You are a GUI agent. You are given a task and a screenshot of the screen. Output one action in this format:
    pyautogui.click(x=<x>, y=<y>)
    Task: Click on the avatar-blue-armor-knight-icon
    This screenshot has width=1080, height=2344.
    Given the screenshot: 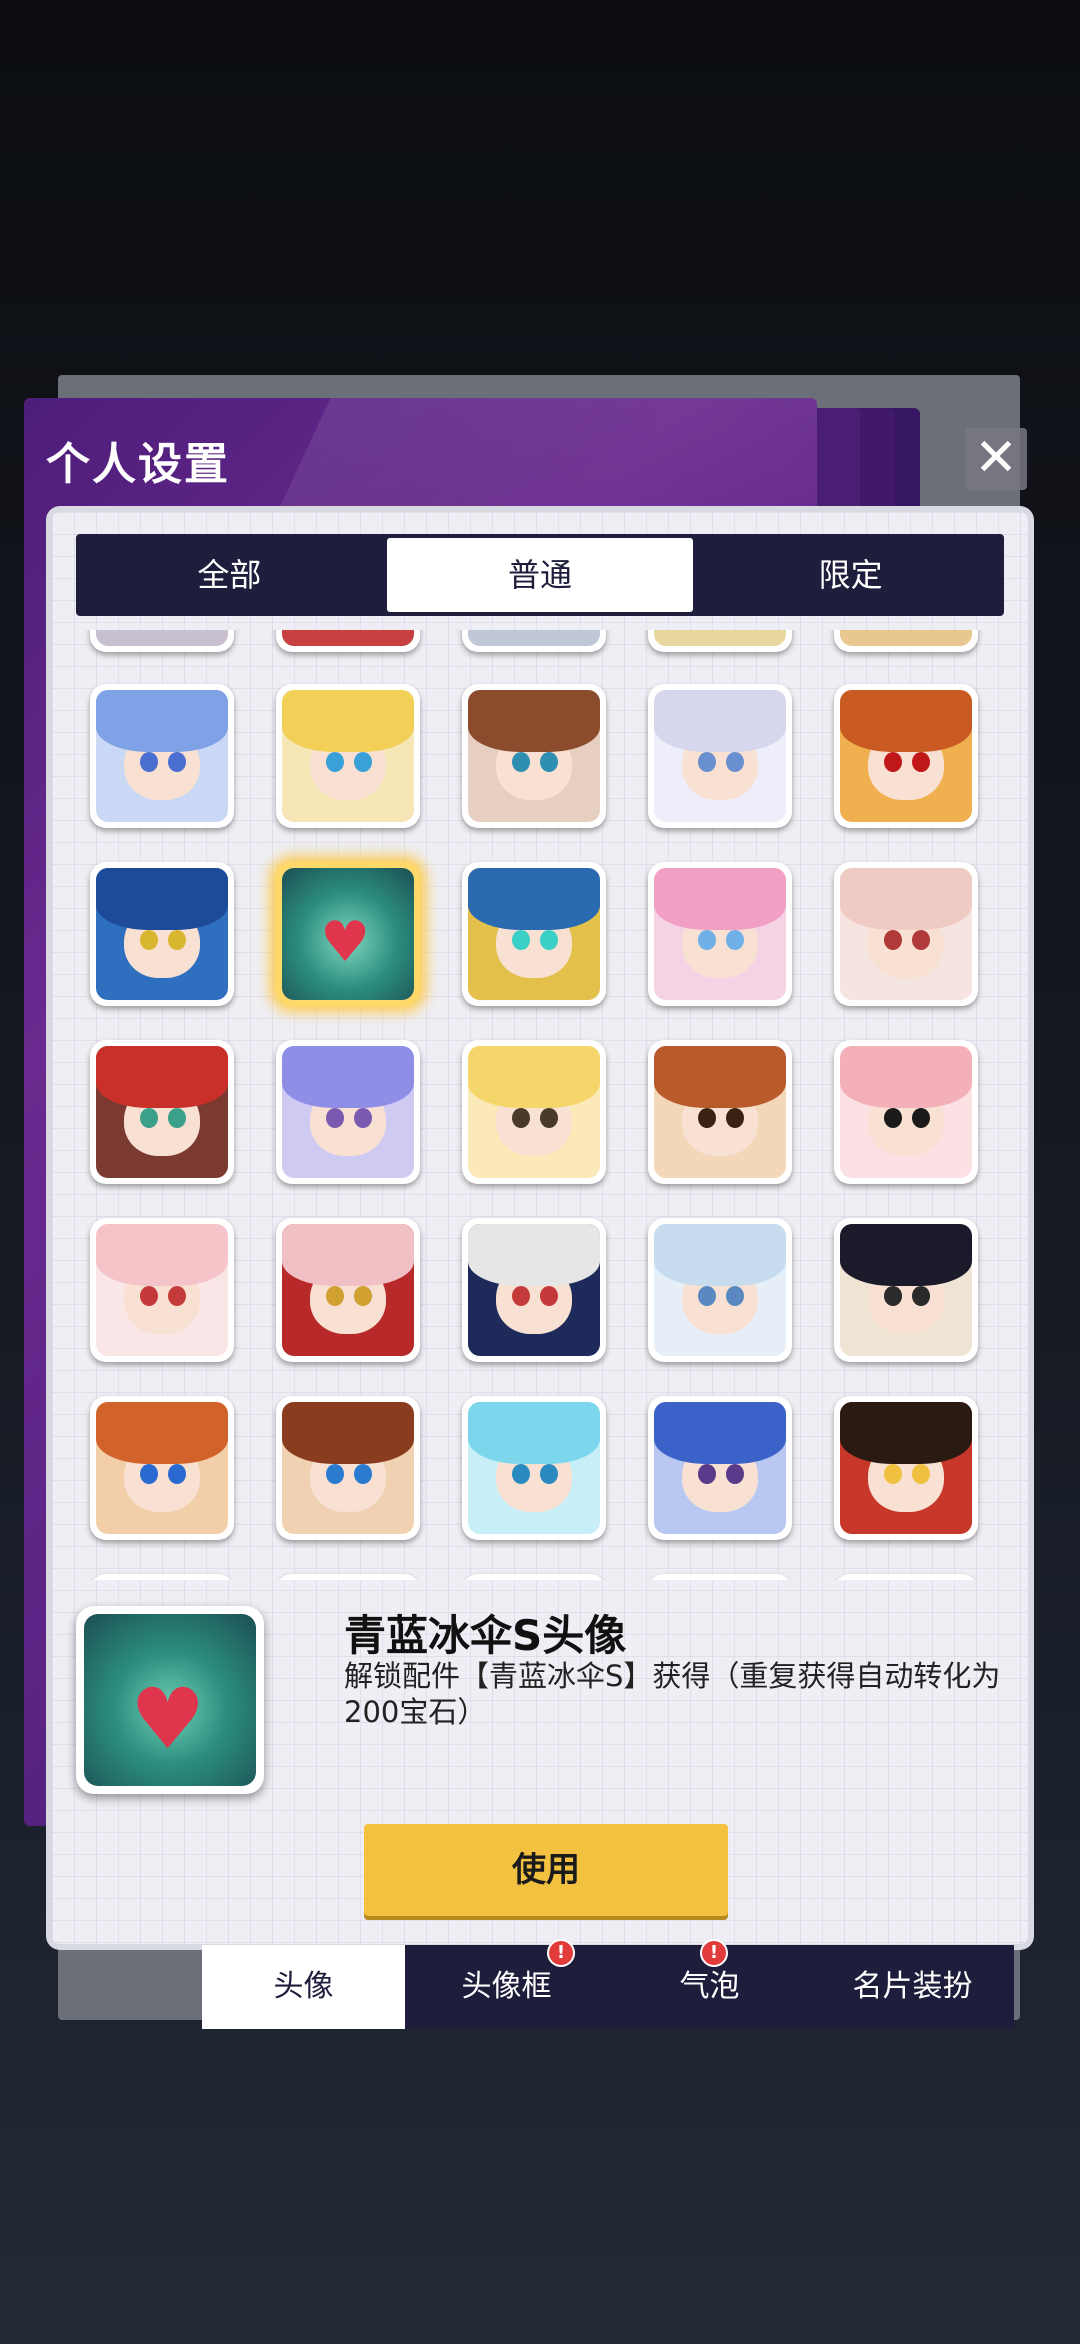 What is the action you would take?
    pyautogui.click(x=162, y=934)
    